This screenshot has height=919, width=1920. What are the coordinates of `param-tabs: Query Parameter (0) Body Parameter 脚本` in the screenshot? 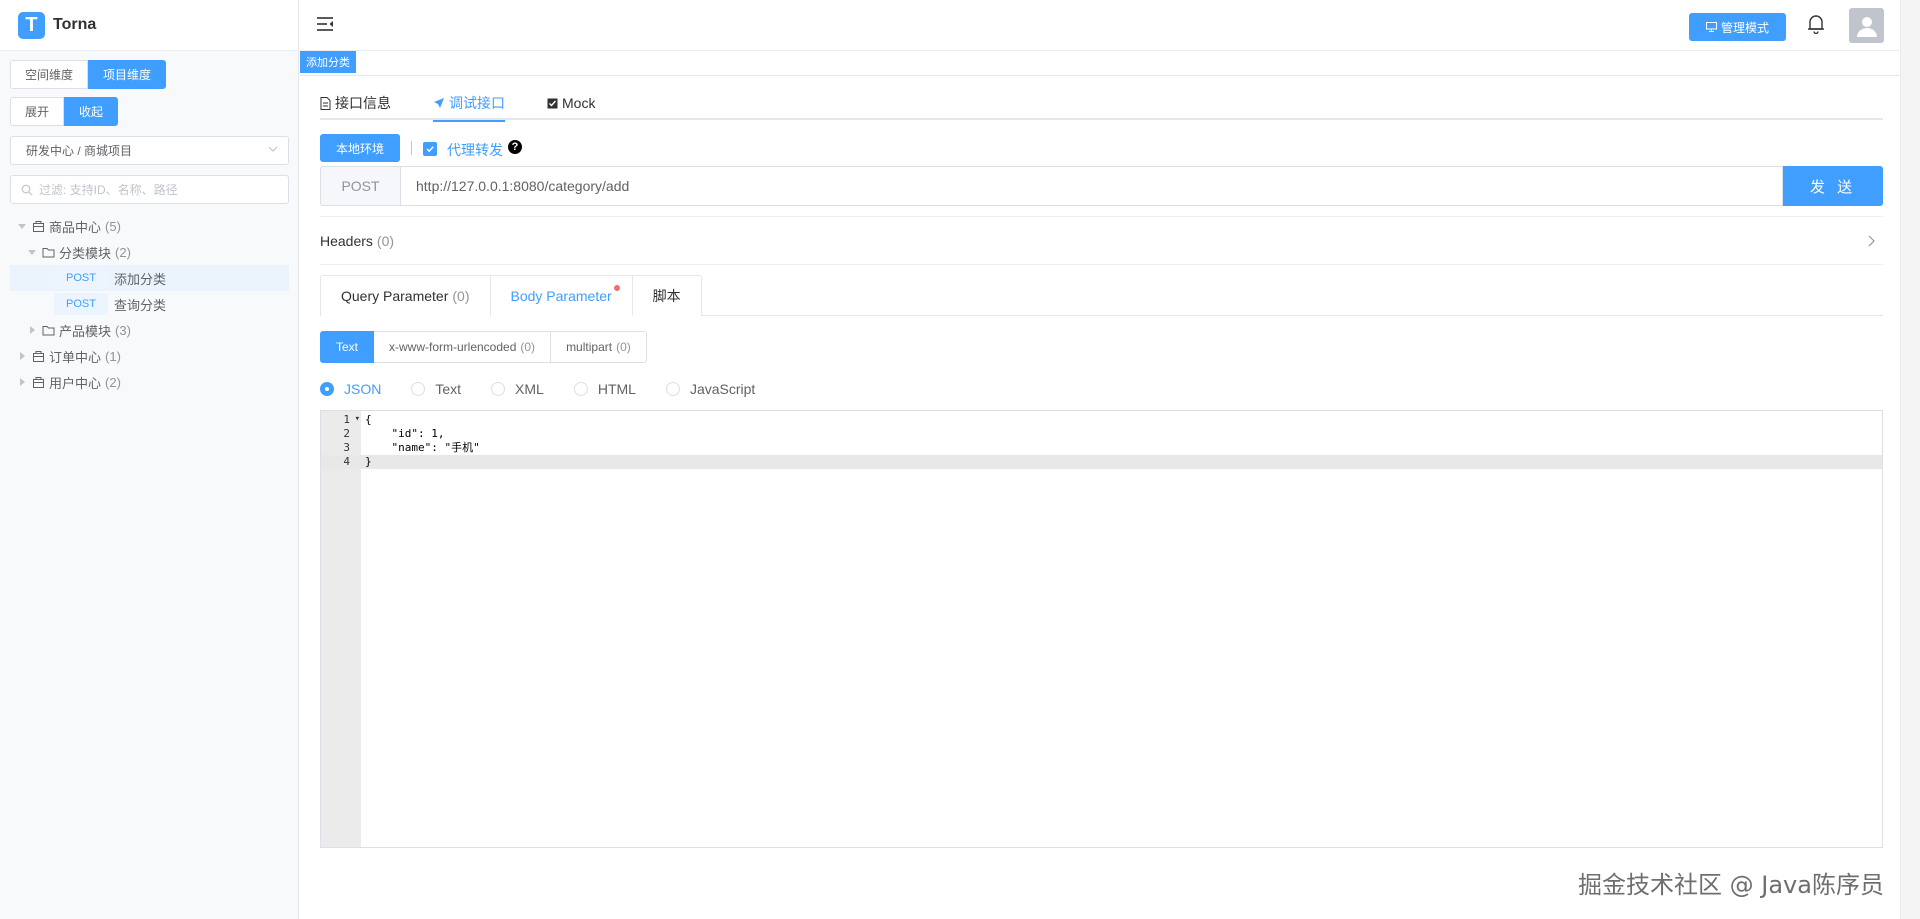 It's located at (1101, 295).